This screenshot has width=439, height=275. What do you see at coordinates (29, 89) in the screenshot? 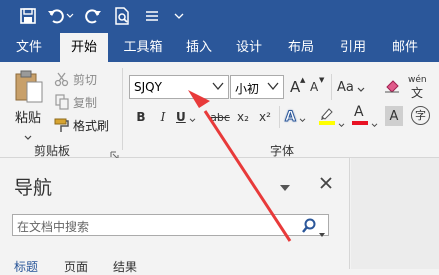
I see `clipboard-icon` at bounding box center [29, 89].